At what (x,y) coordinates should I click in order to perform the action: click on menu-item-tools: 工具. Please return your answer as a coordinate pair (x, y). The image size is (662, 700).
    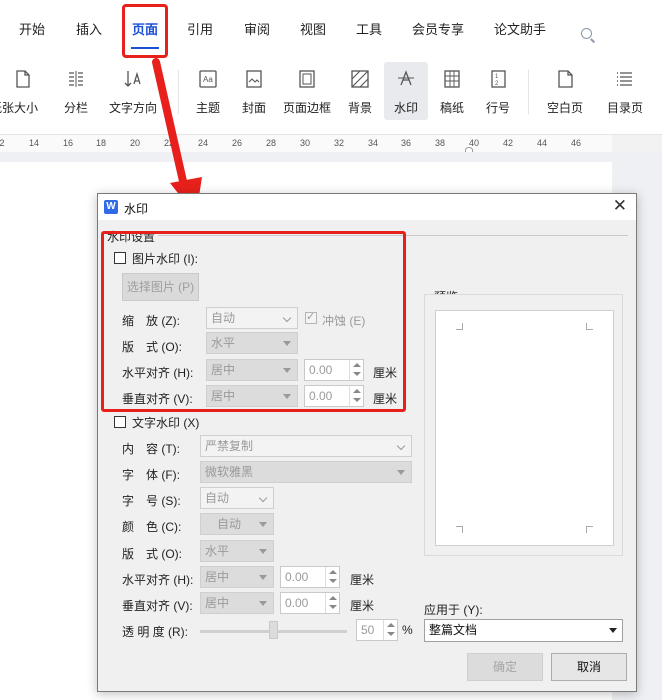
    Looking at the image, I should click on (369, 30).